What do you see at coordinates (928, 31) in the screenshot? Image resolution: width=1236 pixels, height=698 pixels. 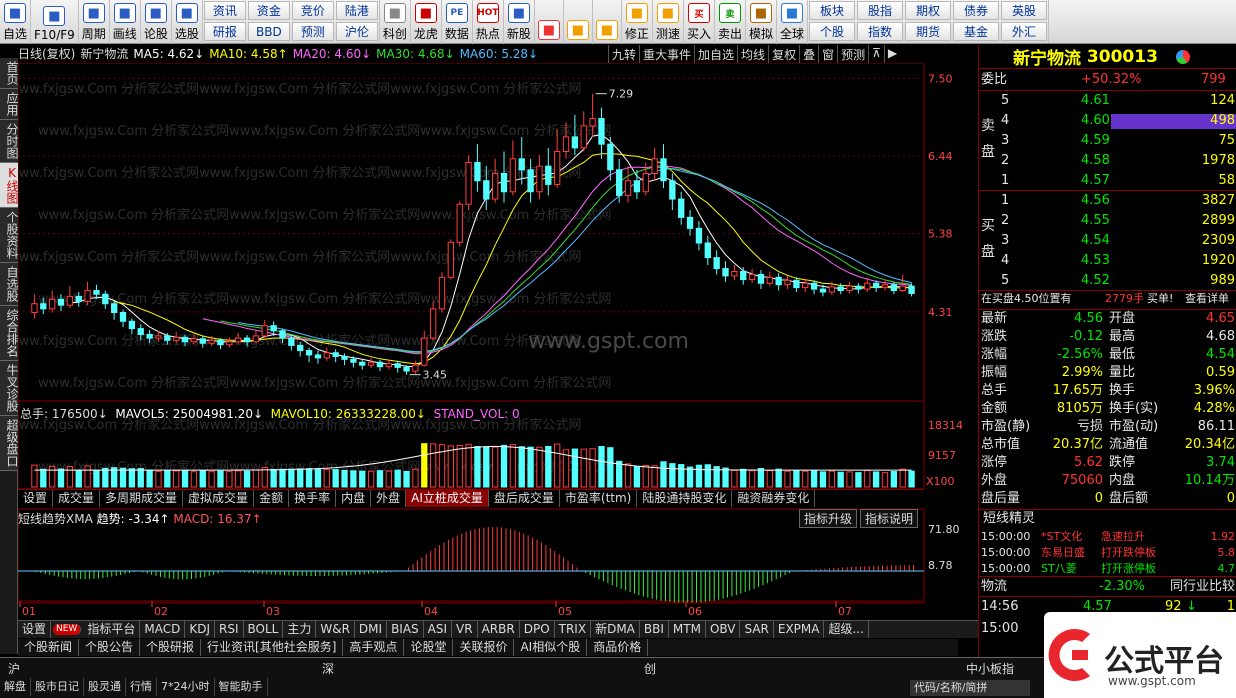 I see `toolbar-grid2-button: 期货` at bounding box center [928, 31].